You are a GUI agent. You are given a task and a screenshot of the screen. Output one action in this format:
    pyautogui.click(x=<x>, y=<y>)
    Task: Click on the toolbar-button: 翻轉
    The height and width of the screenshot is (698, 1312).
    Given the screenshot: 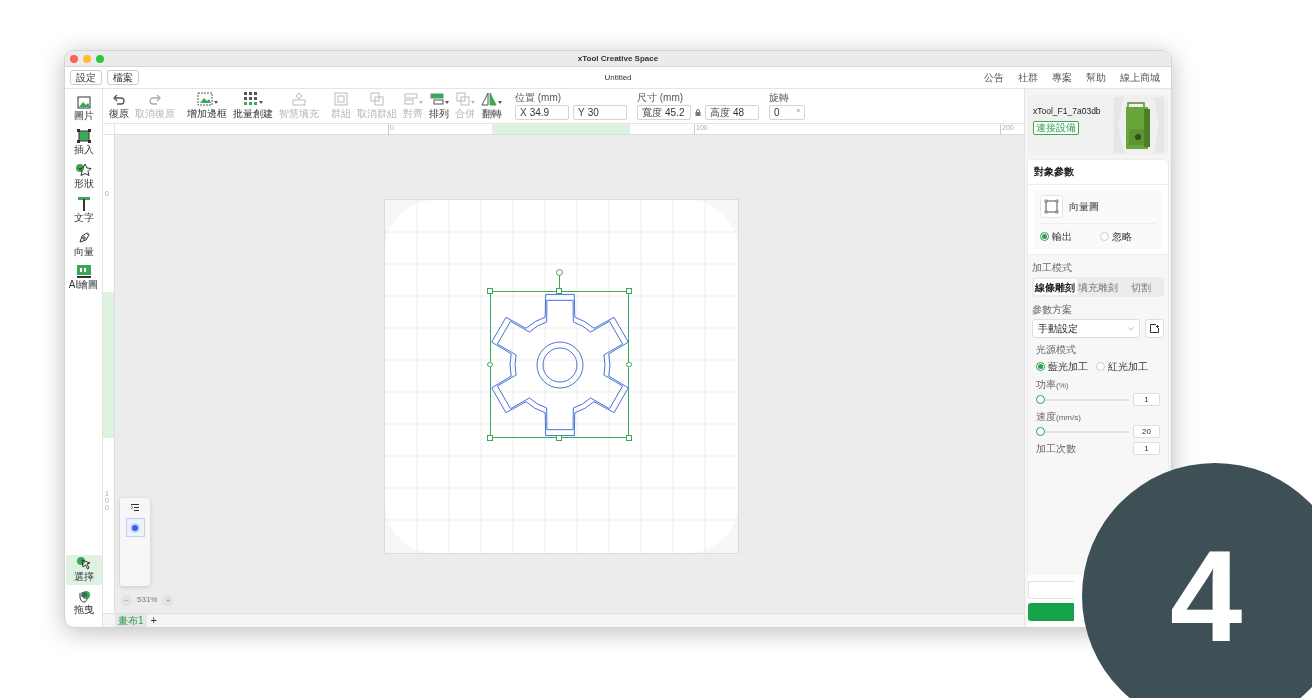 What is the action you would take?
    pyautogui.click(x=491, y=106)
    